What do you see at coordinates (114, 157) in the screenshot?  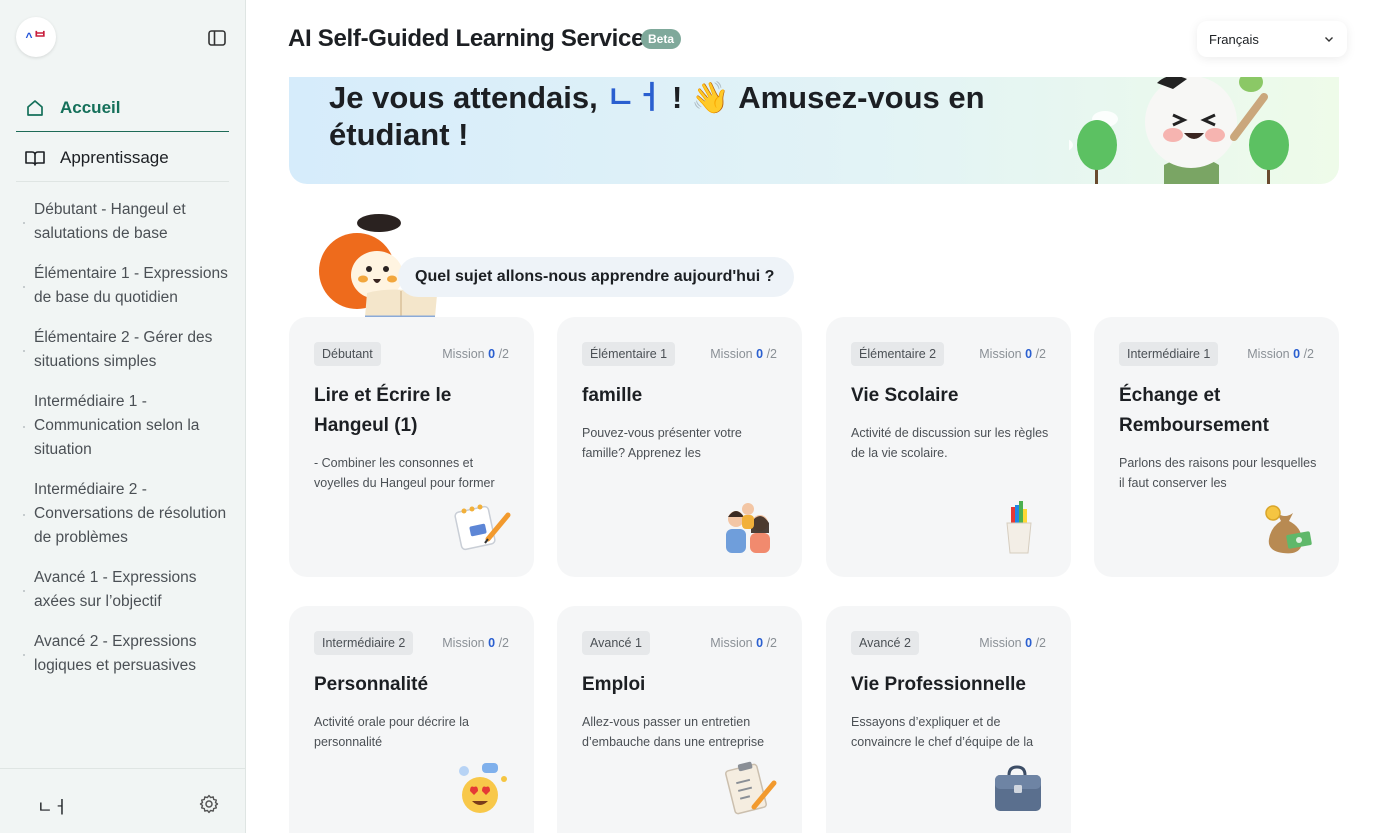 I see `nav-learning-label: Apprentissage` at bounding box center [114, 157].